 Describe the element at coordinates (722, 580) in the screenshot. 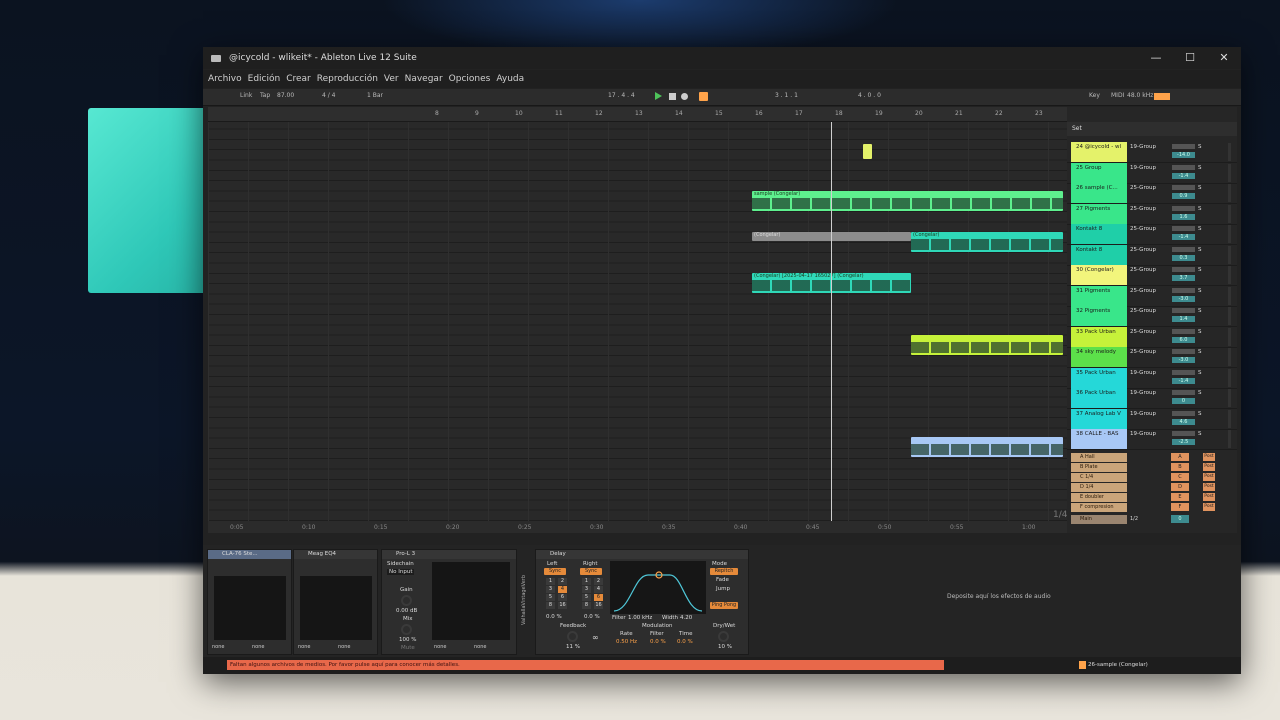

I see `fade-button: Fade` at that location.